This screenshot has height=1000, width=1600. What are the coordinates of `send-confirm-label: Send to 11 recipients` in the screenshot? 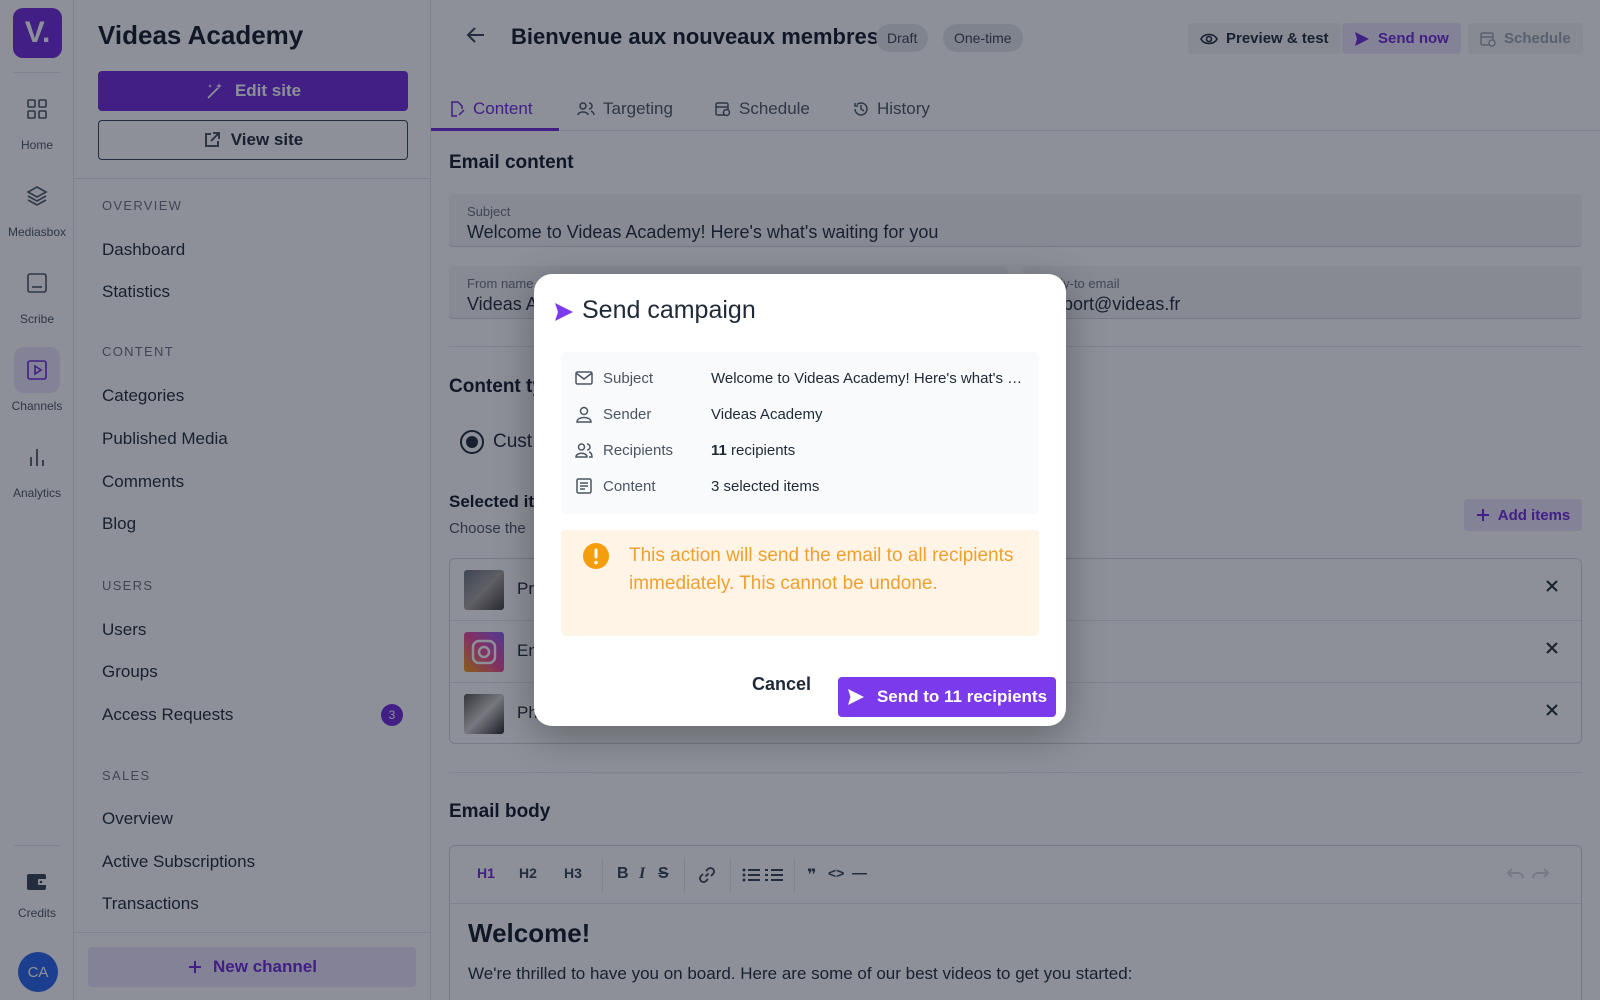 It's located at (962, 696).